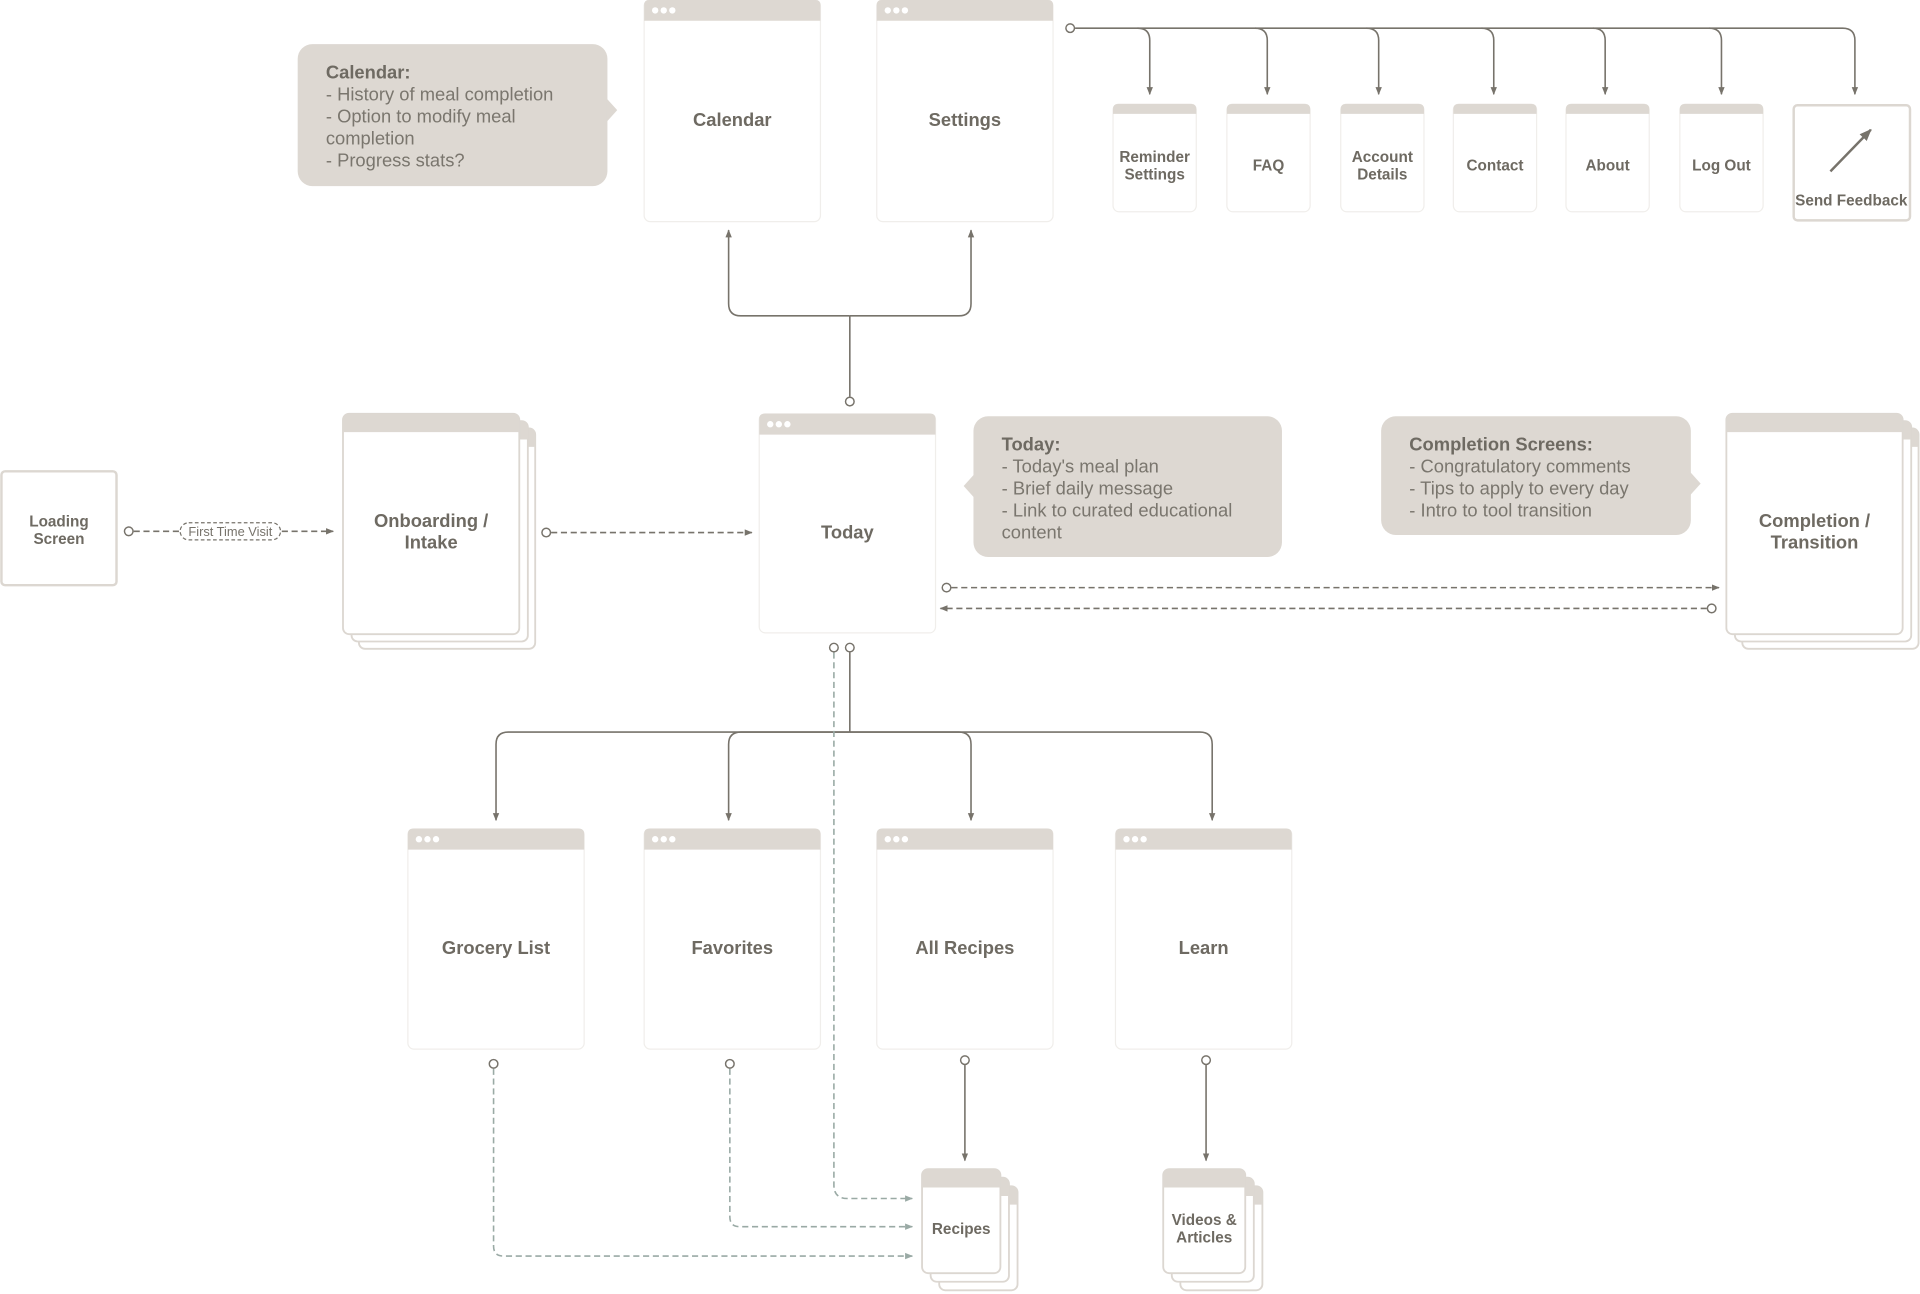 This screenshot has height=1294, width=1920. Describe the element at coordinates (961, 1229) in the screenshot. I see `screen-recipes-label: Recipes` at that location.